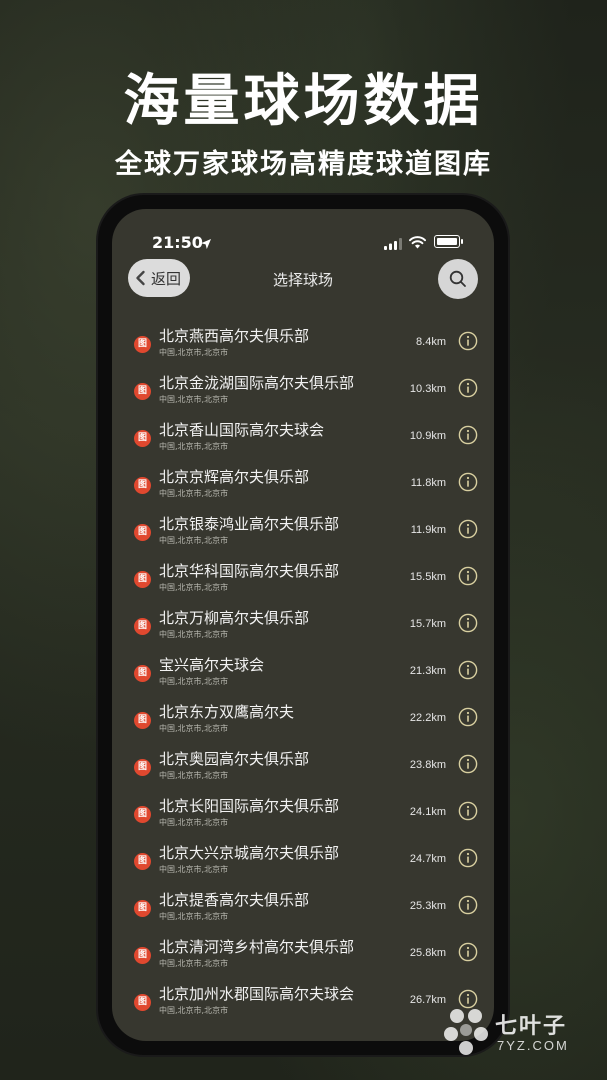 The image size is (607, 1080). Describe the element at coordinates (234, 618) in the screenshot. I see `course-name: 北京万柳高尔夫俱乐部` at that location.